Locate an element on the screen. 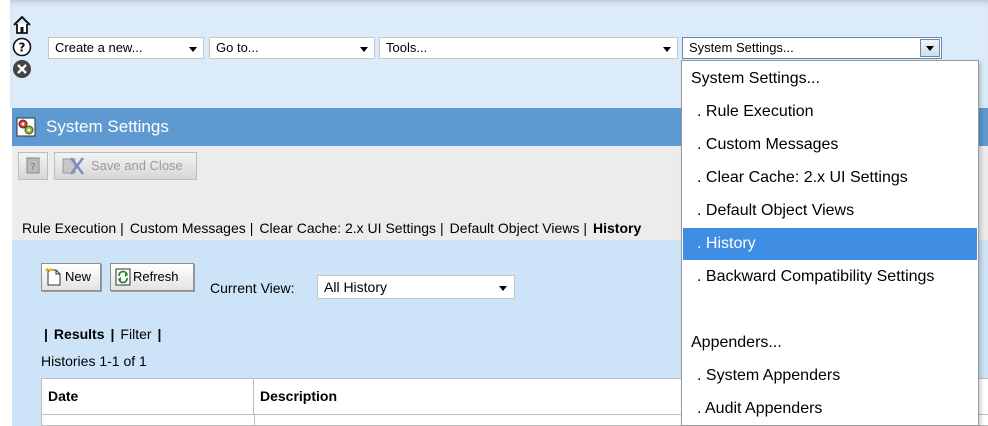  dropdown-item-system-appenders: . System Appenders is located at coordinates (830, 376).